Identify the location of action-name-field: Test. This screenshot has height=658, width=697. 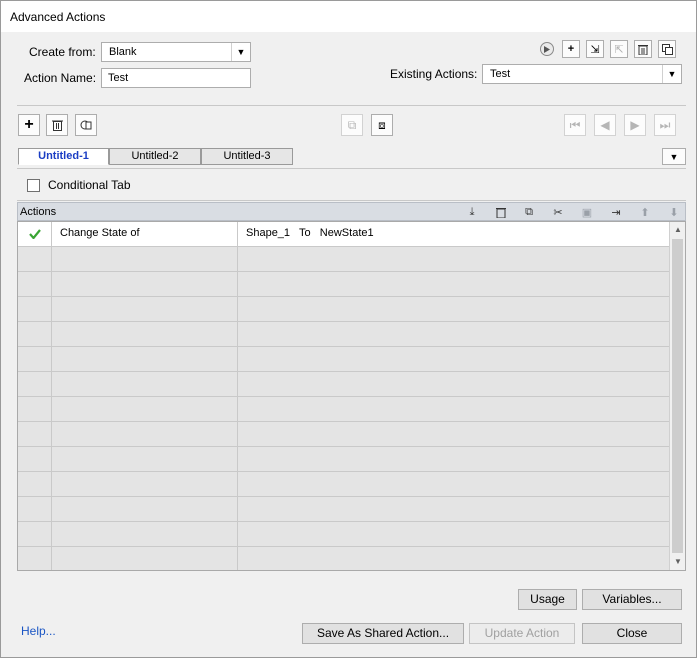
(176, 78).